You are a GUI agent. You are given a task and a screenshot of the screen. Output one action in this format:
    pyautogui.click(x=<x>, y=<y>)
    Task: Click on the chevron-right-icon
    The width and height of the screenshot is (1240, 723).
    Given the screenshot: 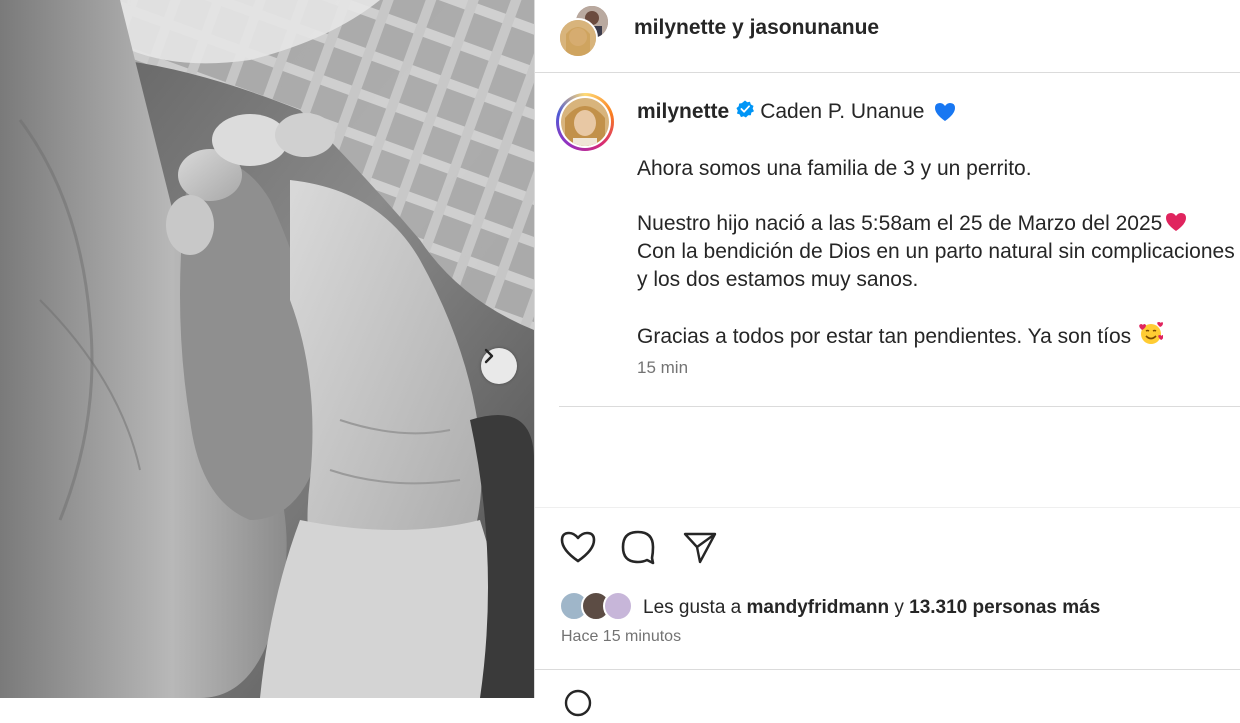 What is the action you would take?
    pyautogui.click(x=489, y=356)
    